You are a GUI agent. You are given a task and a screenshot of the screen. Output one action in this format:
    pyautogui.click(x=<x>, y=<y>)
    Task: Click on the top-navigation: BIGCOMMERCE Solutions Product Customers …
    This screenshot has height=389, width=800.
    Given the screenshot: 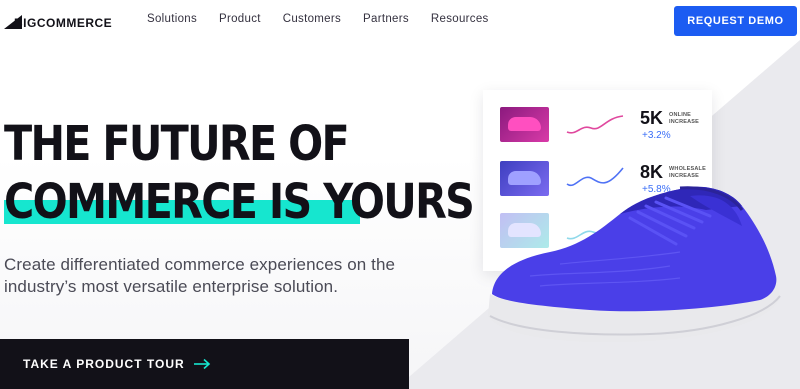 What is the action you would take?
    pyautogui.click(x=400, y=21)
    